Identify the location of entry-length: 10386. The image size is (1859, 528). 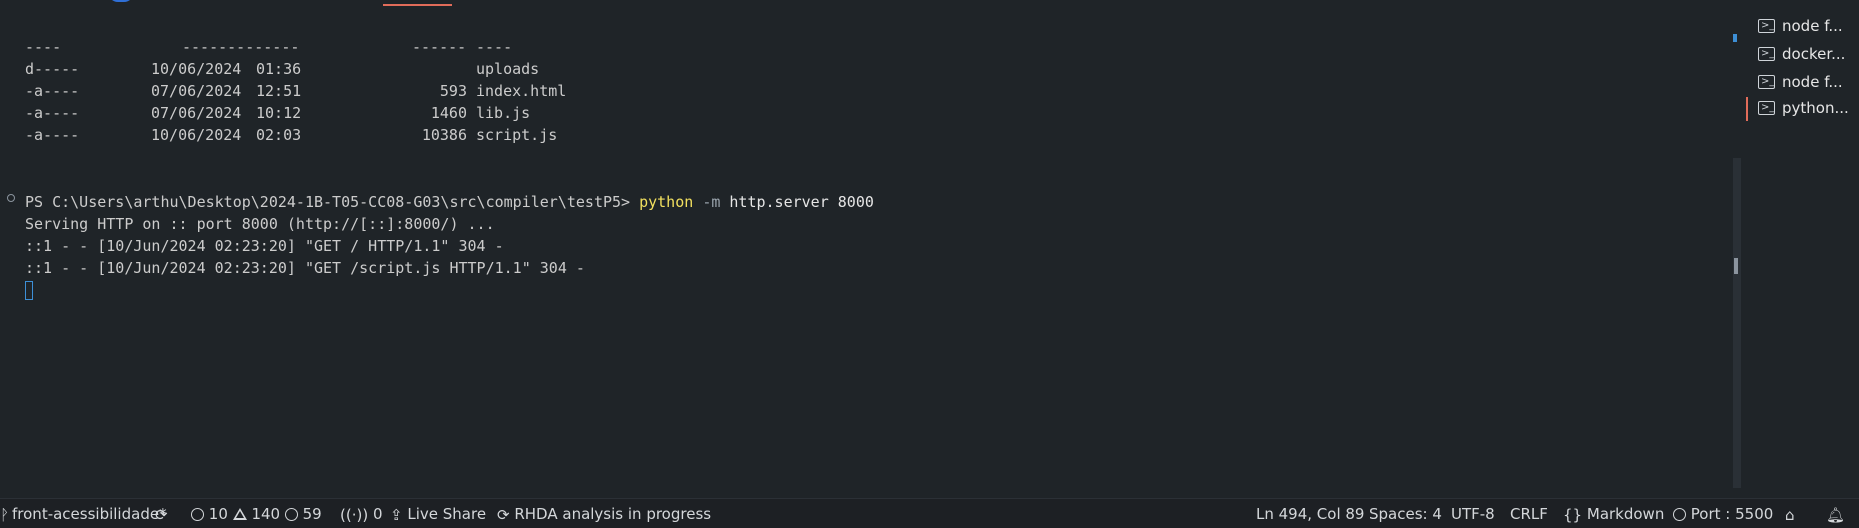
(444, 135).